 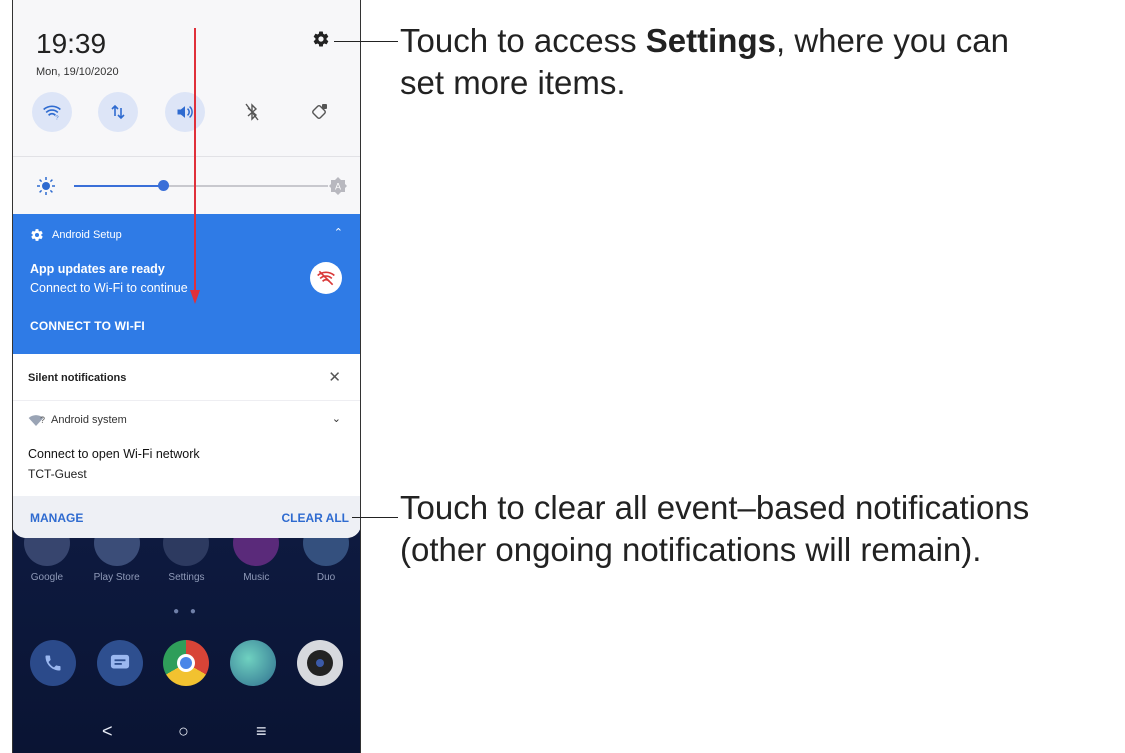 What do you see at coordinates (116, 577) in the screenshot?
I see `app-label: Play Store` at bounding box center [116, 577].